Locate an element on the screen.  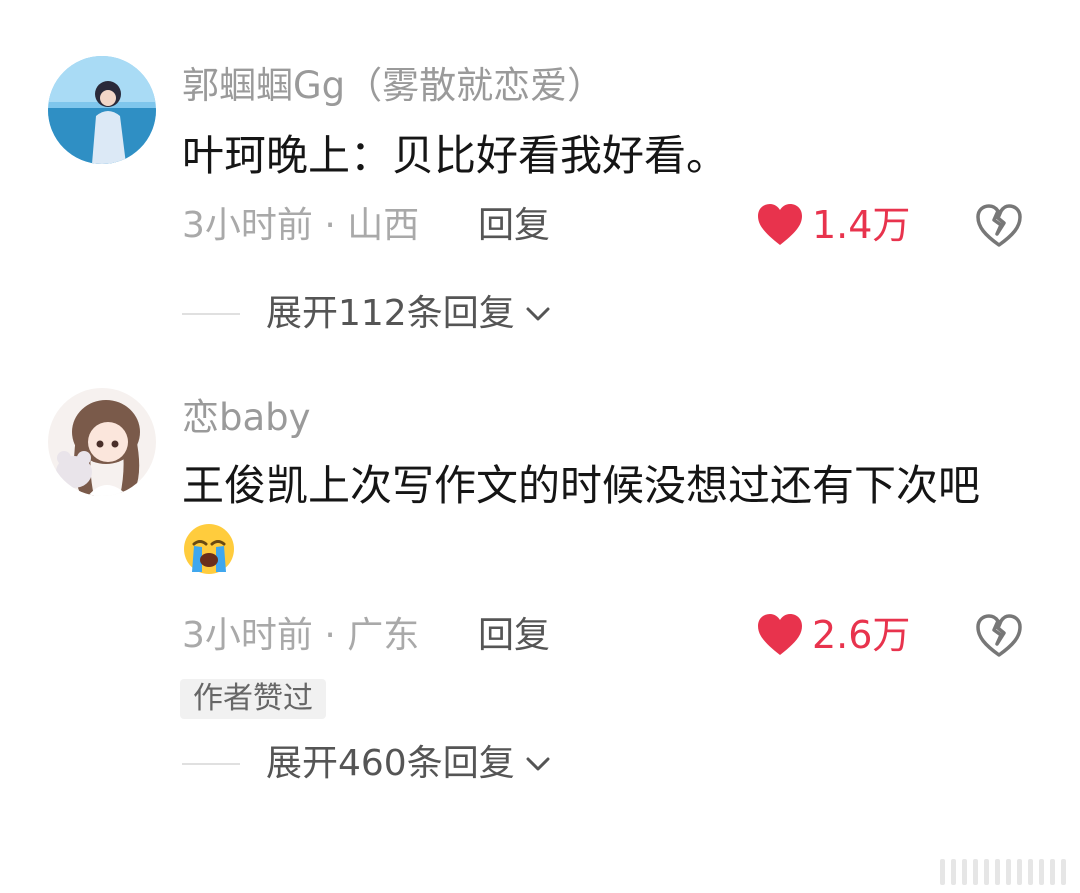
username: 恋baby is located at coordinates (246, 418).